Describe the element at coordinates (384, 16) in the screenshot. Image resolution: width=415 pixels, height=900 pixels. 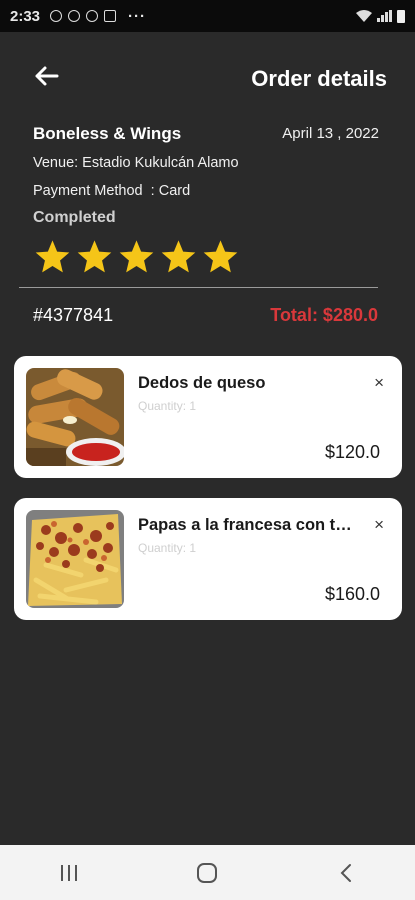
I see `signal-icon` at that location.